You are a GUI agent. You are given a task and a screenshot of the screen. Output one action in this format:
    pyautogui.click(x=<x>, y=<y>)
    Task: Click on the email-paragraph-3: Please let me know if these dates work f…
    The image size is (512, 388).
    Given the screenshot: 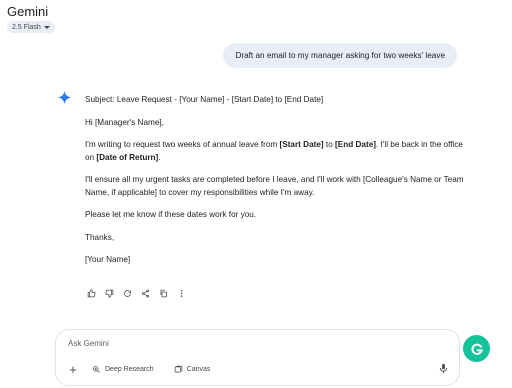 What is the action you would take?
    pyautogui.click(x=171, y=214)
    